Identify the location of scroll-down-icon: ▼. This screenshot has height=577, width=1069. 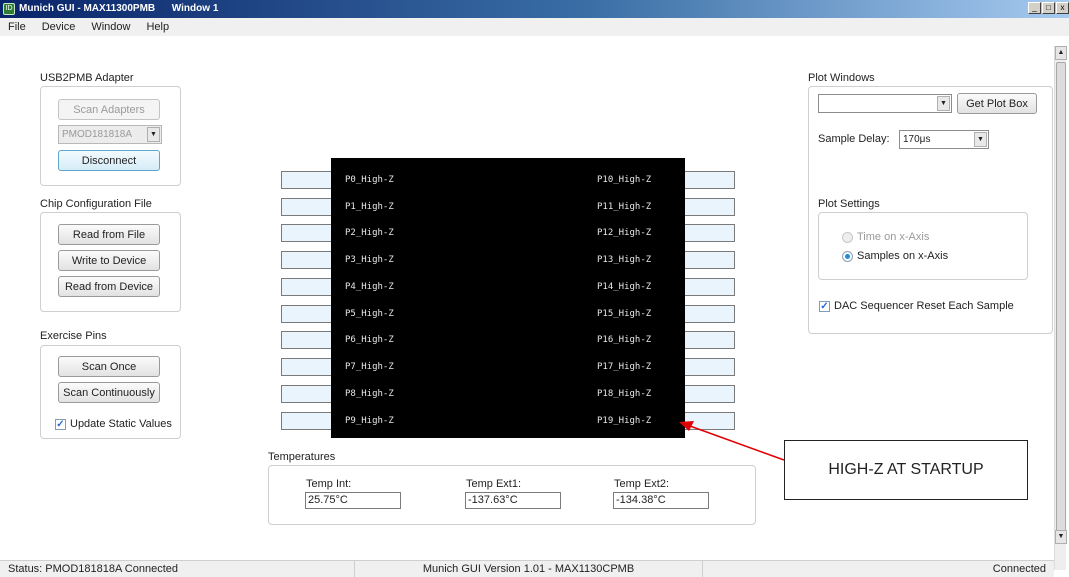
(1061, 537).